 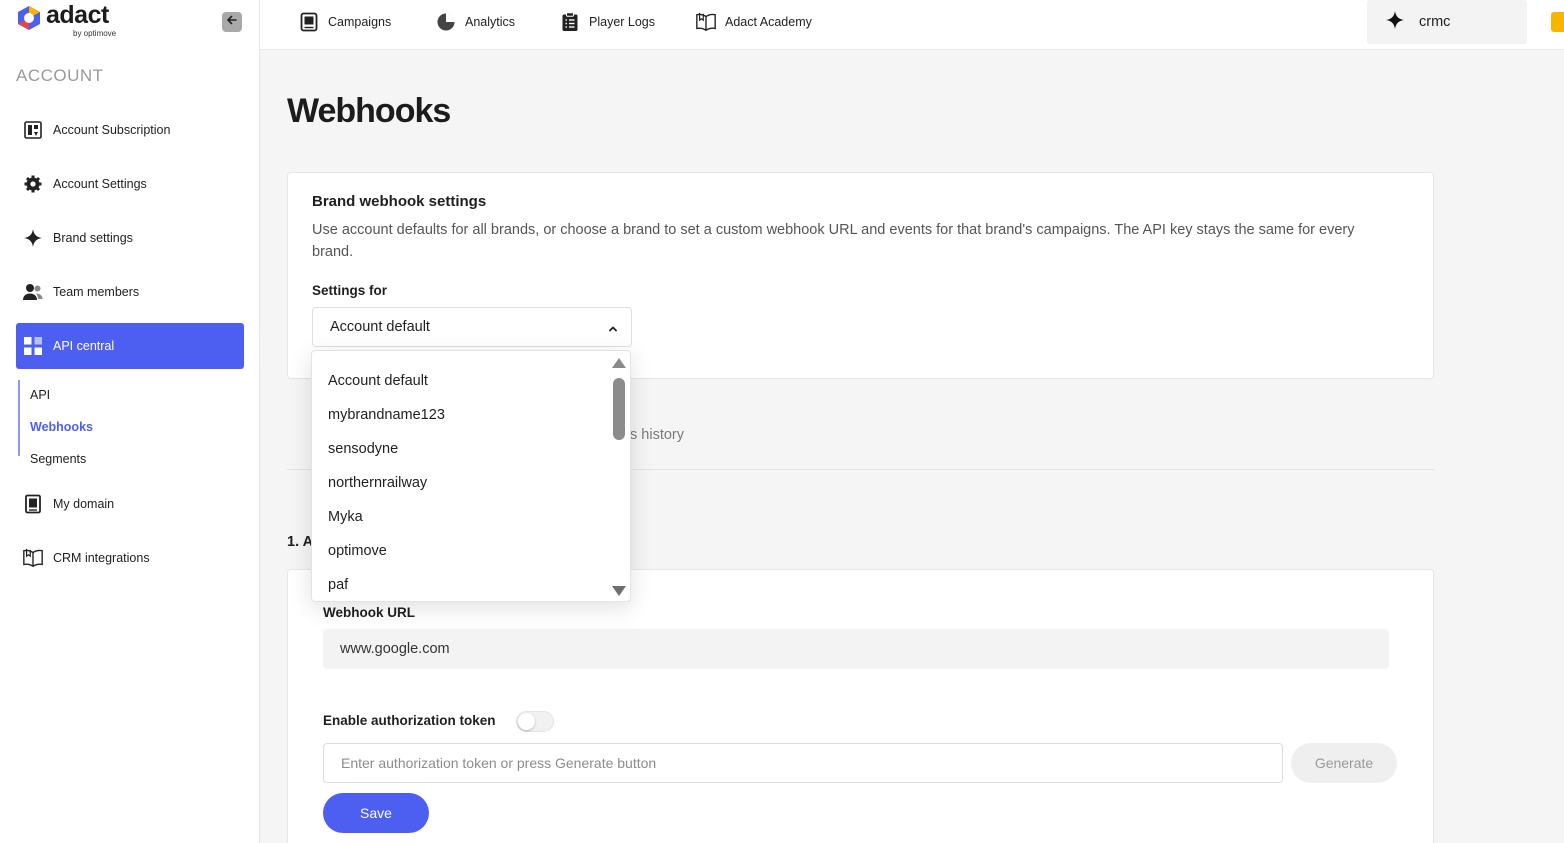 I want to click on dropdown-option: mybrandname123, so click(x=386, y=415).